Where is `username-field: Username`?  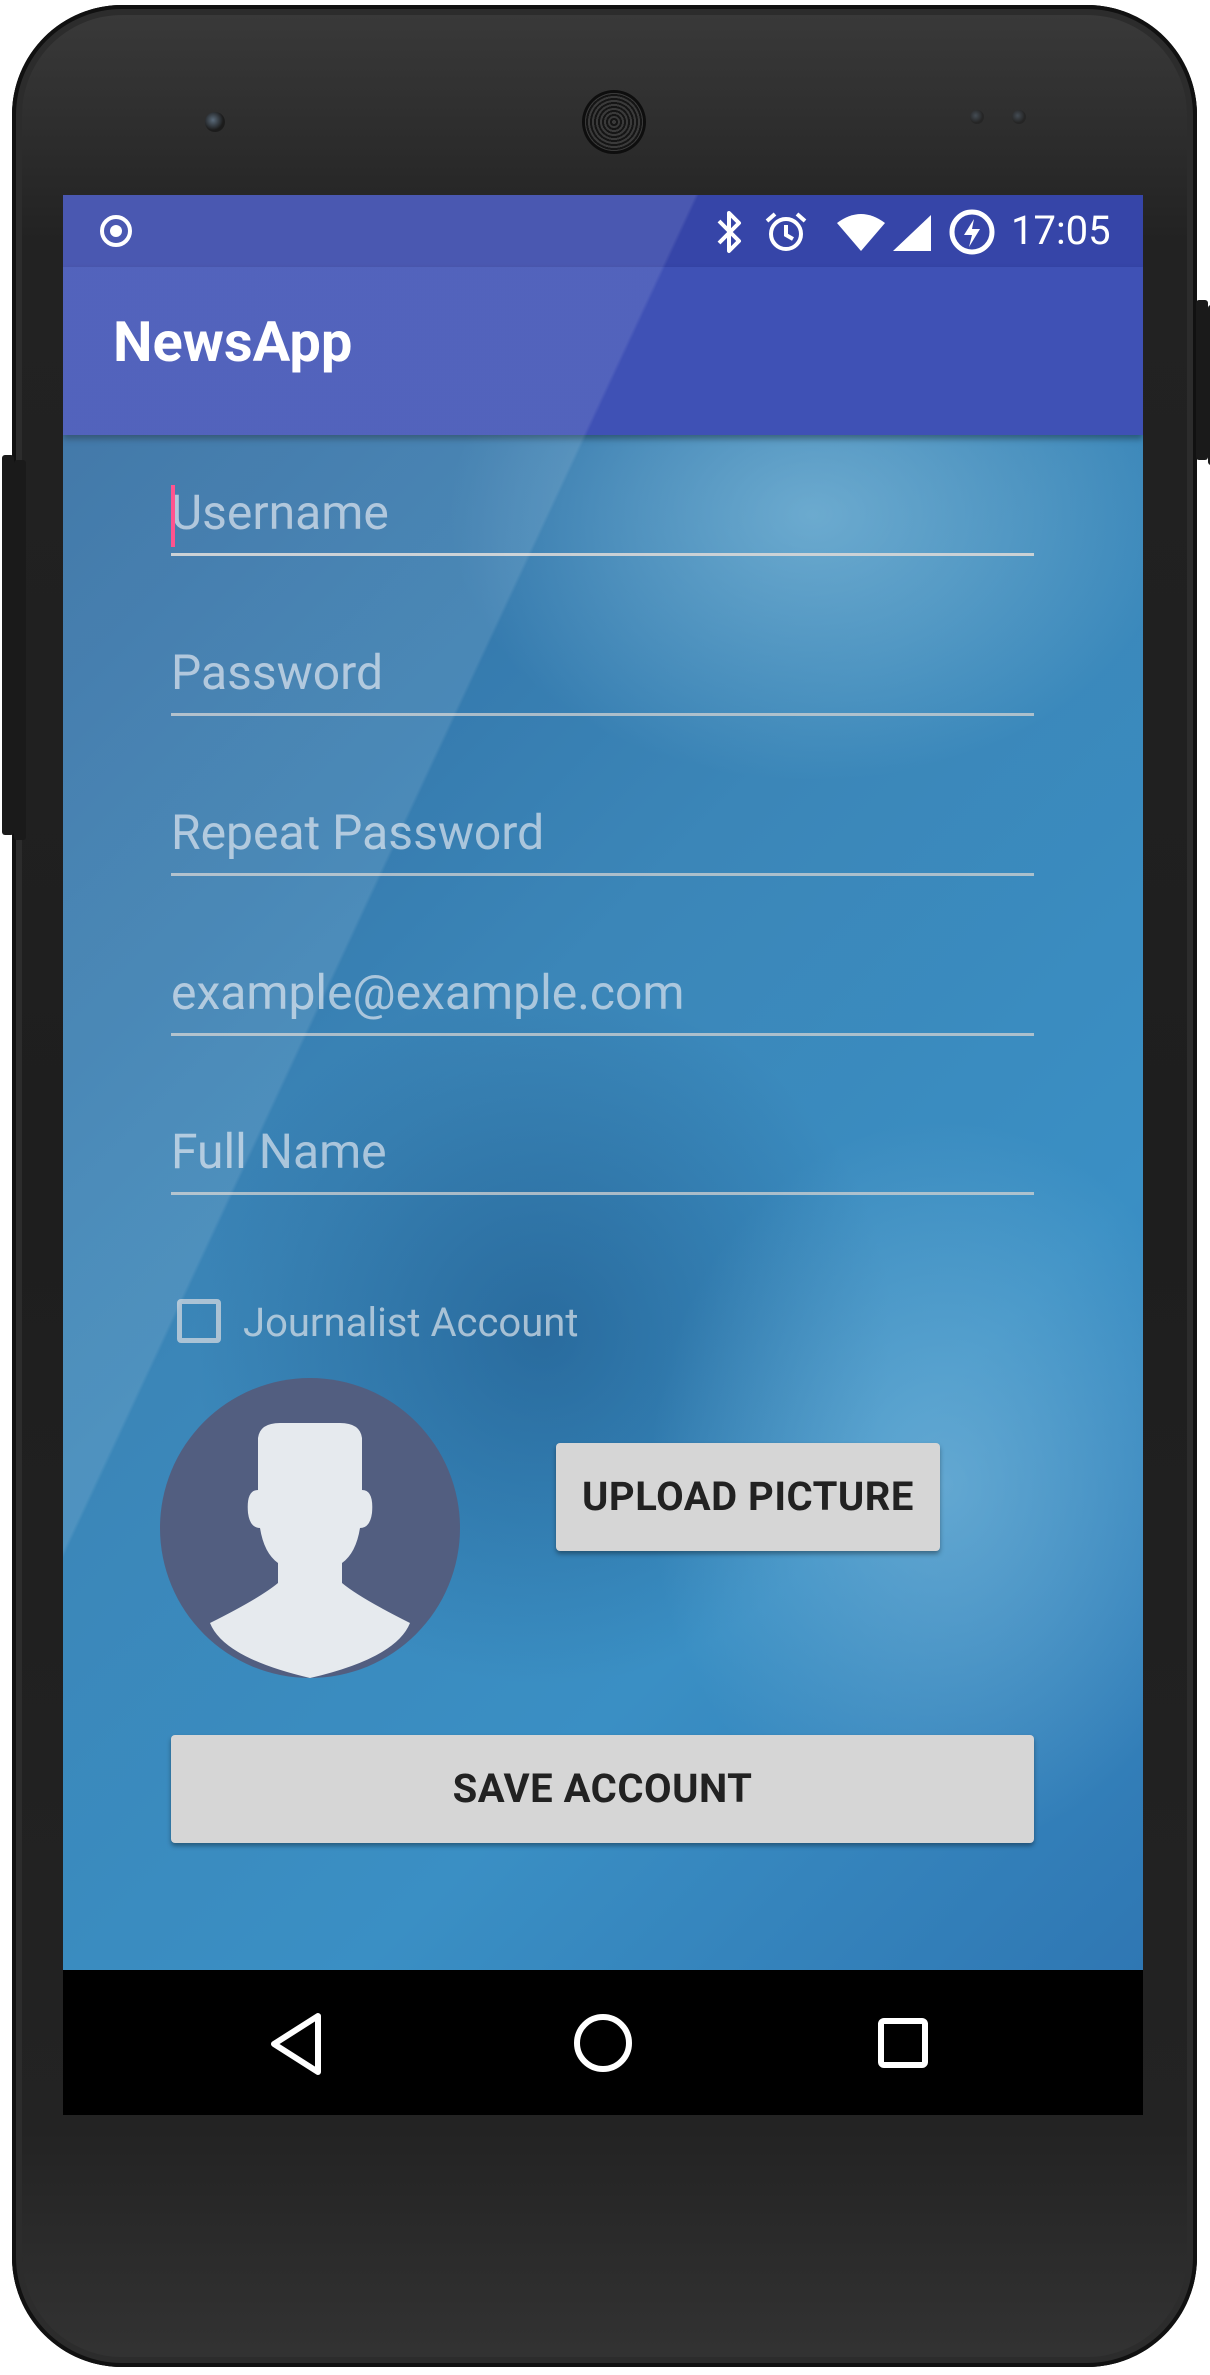
username-field: Username is located at coordinates (602, 514).